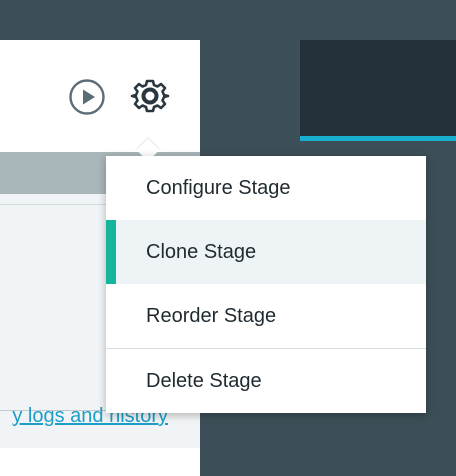 The height and width of the screenshot is (476, 456). I want to click on menu-item-clone-stage: Clone Stage, so click(266, 252).